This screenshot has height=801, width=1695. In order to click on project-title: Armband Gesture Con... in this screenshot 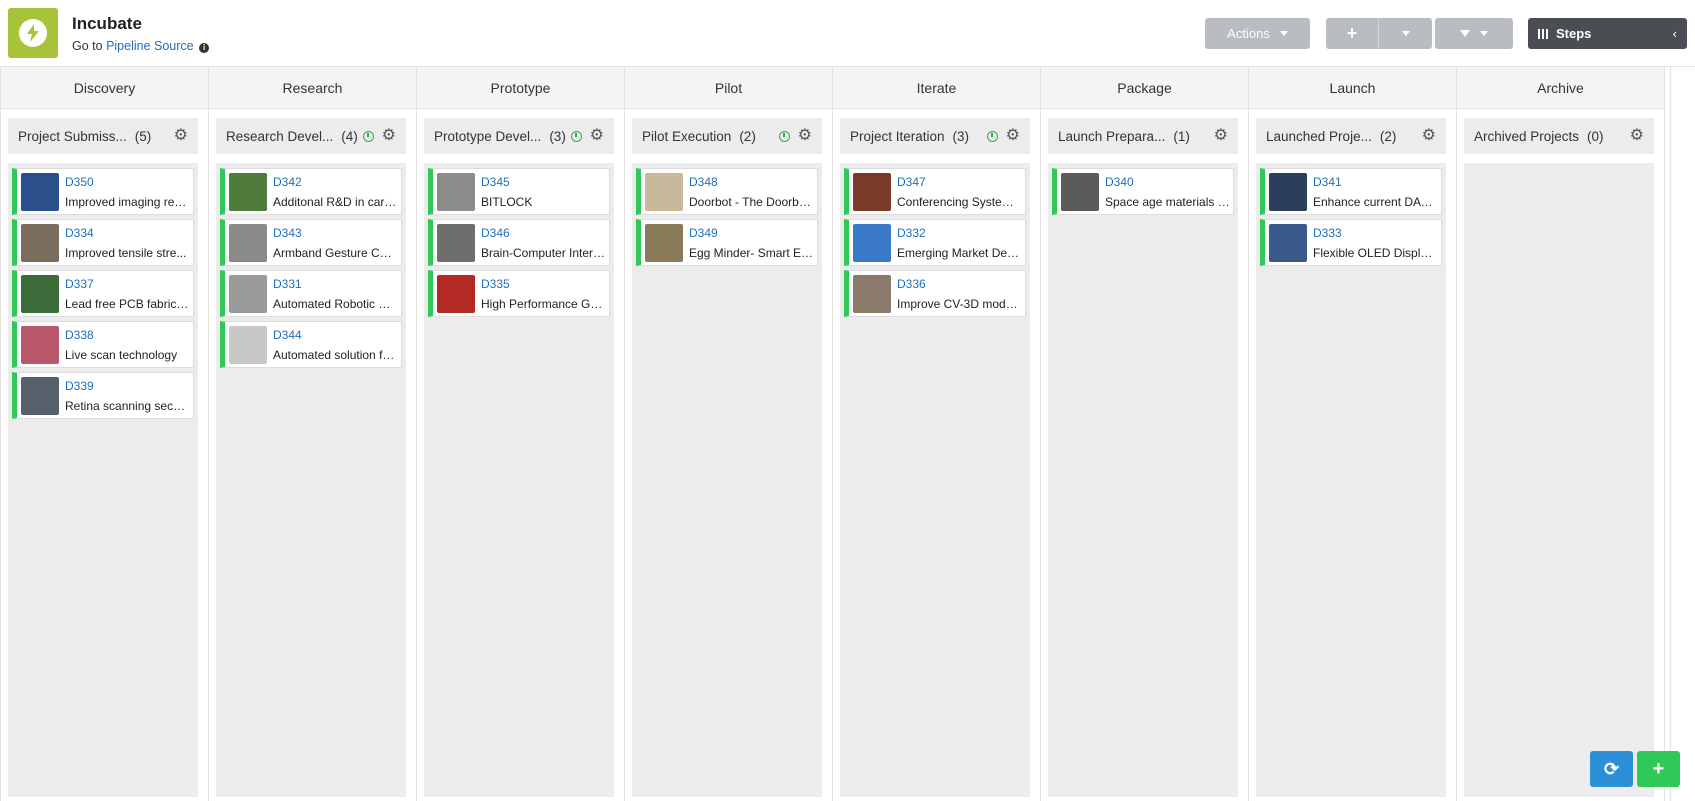, I will do `click(335, 252)`.